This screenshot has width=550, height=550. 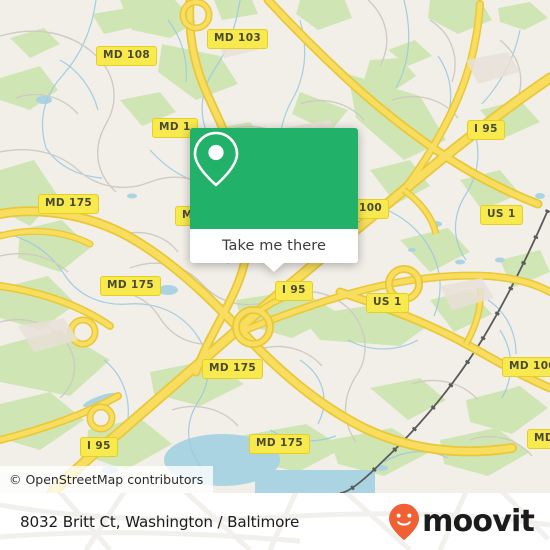 I want to click on popup-action-panel: Take me there, so click(x=274, y=250).